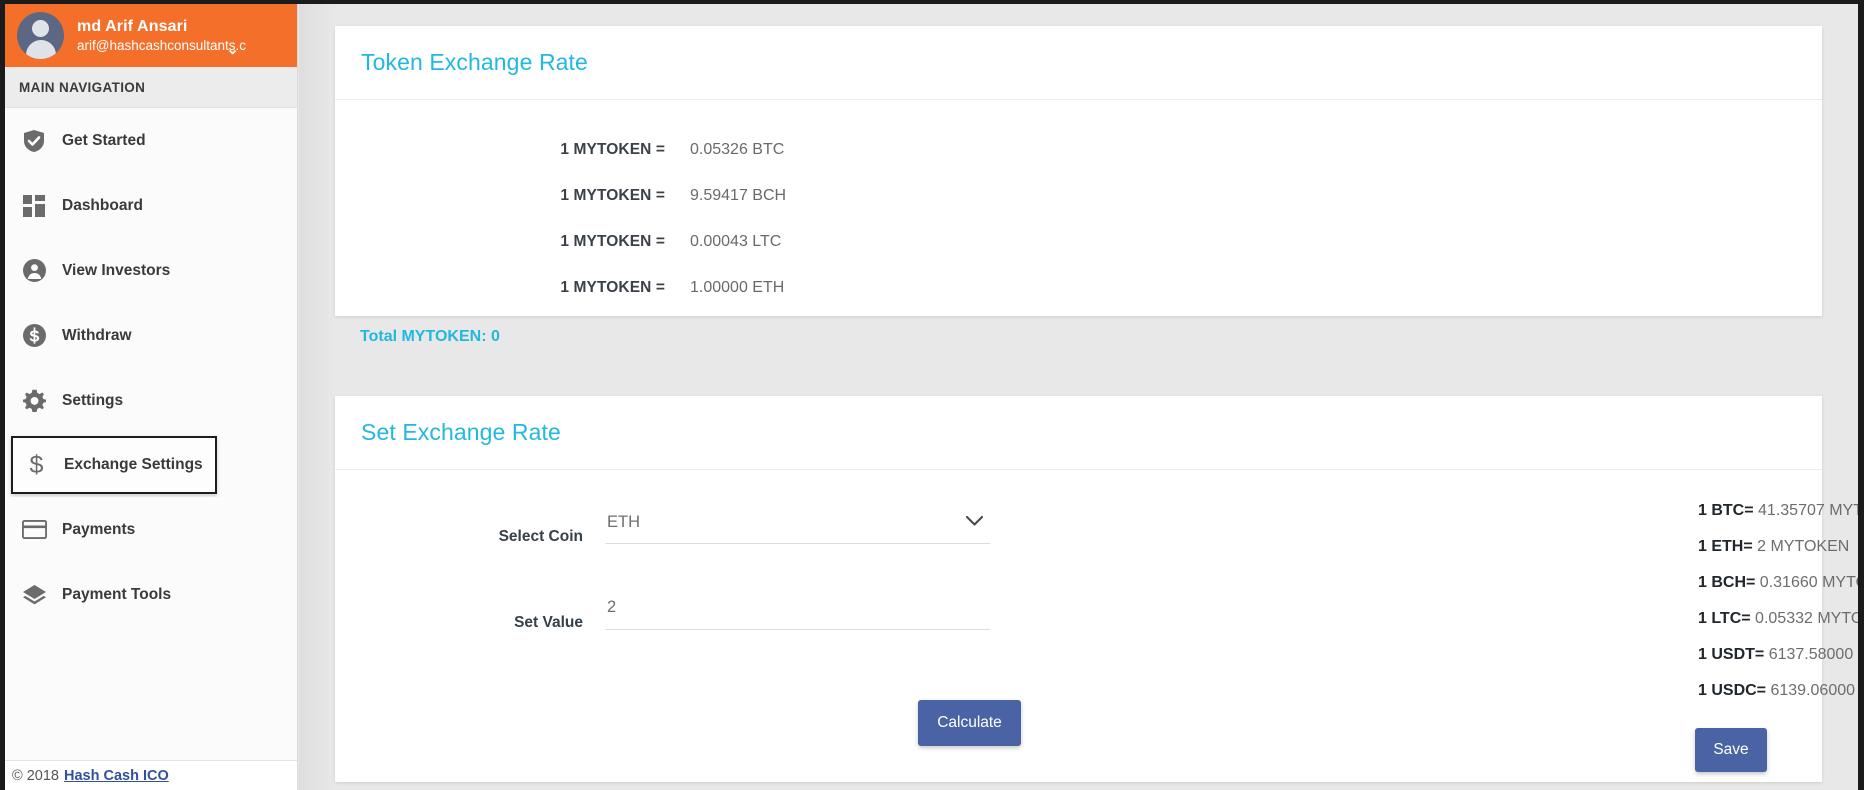 The height and width of the screenshot is (790, 1864). I want to click on select-coin-dropdown: ETHBTCBCHLTCUSDTUSDC, so click(797, 525).